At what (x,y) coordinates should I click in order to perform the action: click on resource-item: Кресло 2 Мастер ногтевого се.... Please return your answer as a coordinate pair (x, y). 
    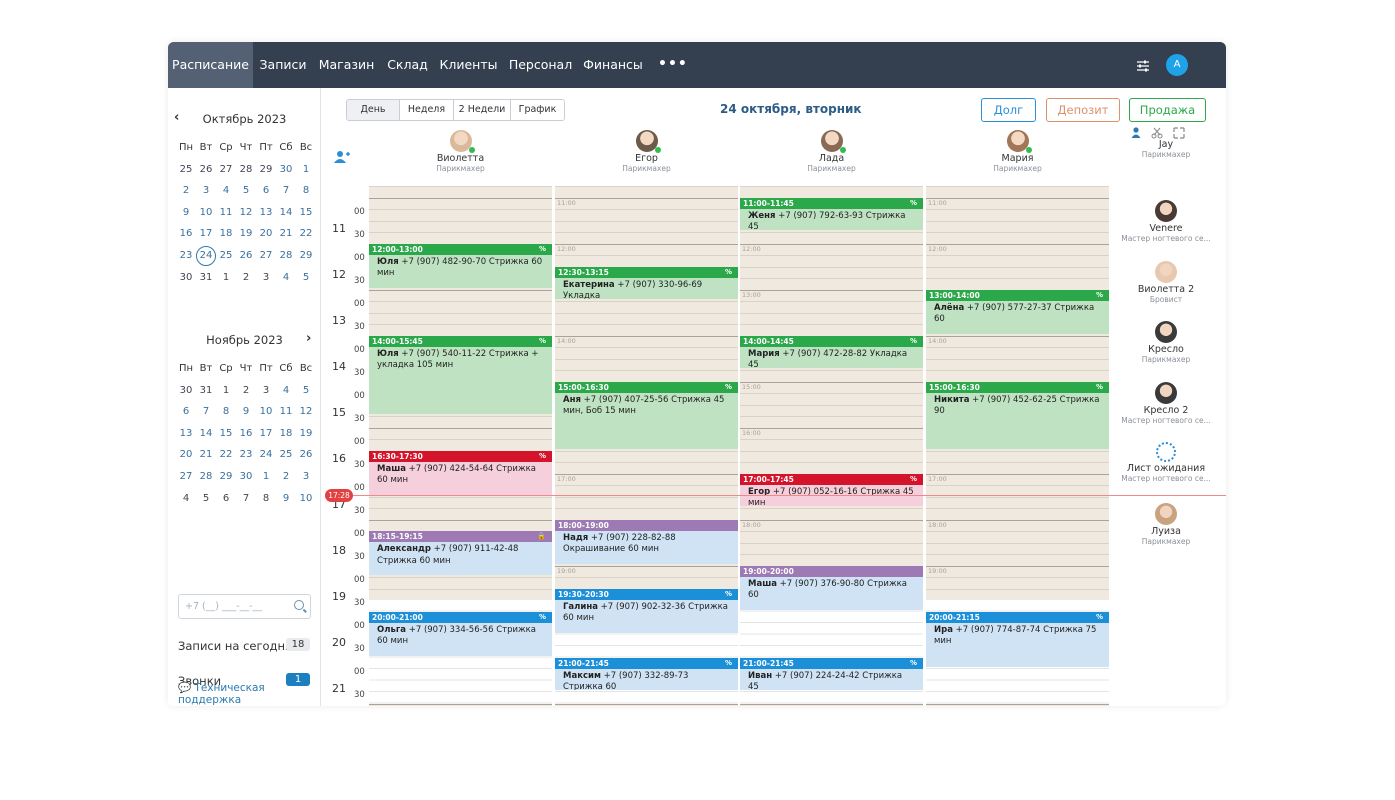
    Looking at the image, I should click on (1166, 403).